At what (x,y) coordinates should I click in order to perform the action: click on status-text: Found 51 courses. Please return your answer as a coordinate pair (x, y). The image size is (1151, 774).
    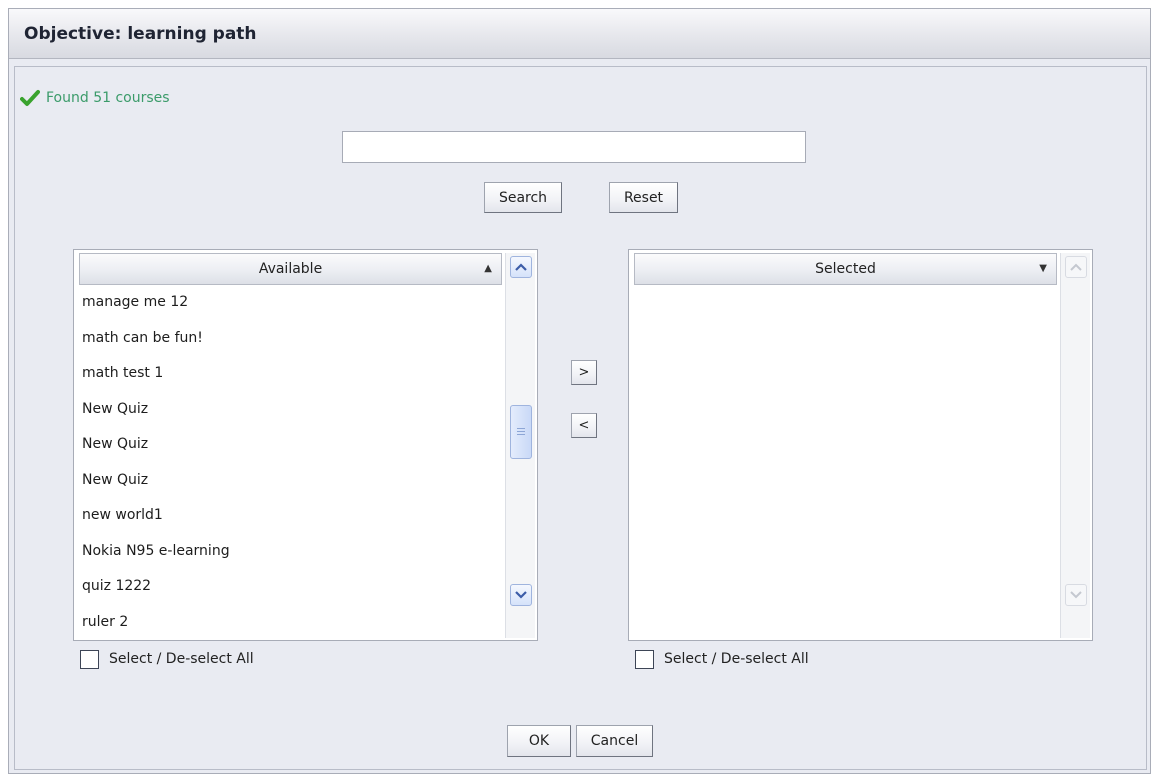
    Looking at the image, I should click on (108, 98).